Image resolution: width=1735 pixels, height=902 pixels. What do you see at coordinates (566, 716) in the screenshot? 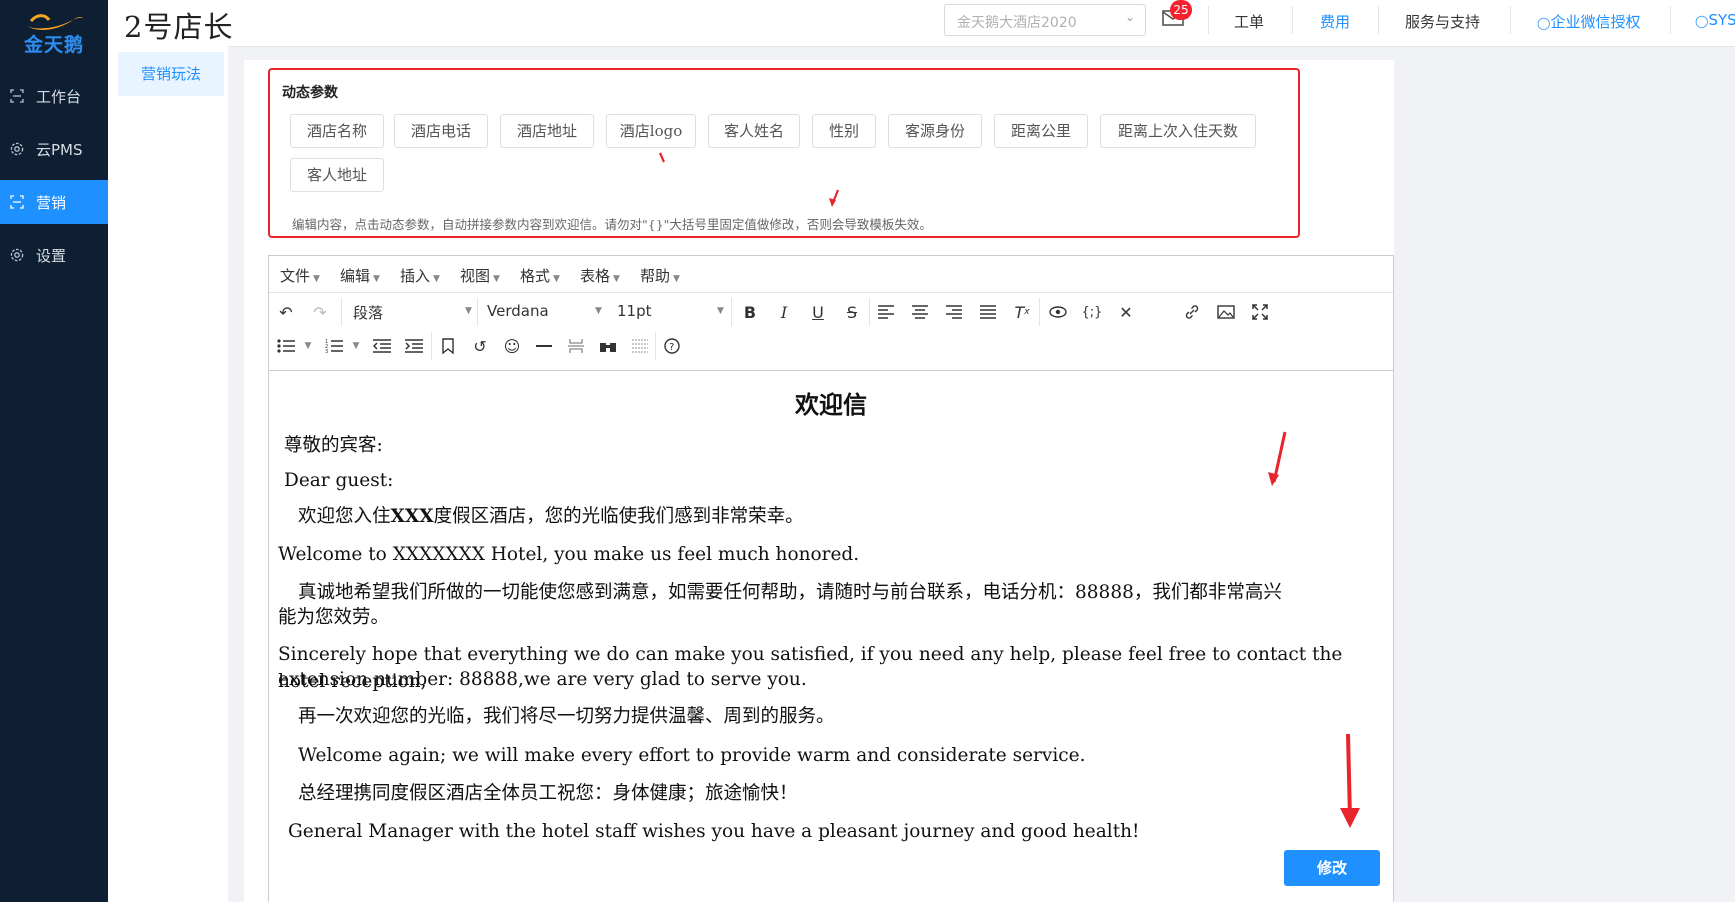
I see `para3-cn: 再一次欢迎您的光临，我们将尽一切努力提供温馨、周到的服务。` at bounding box center [566, 716].